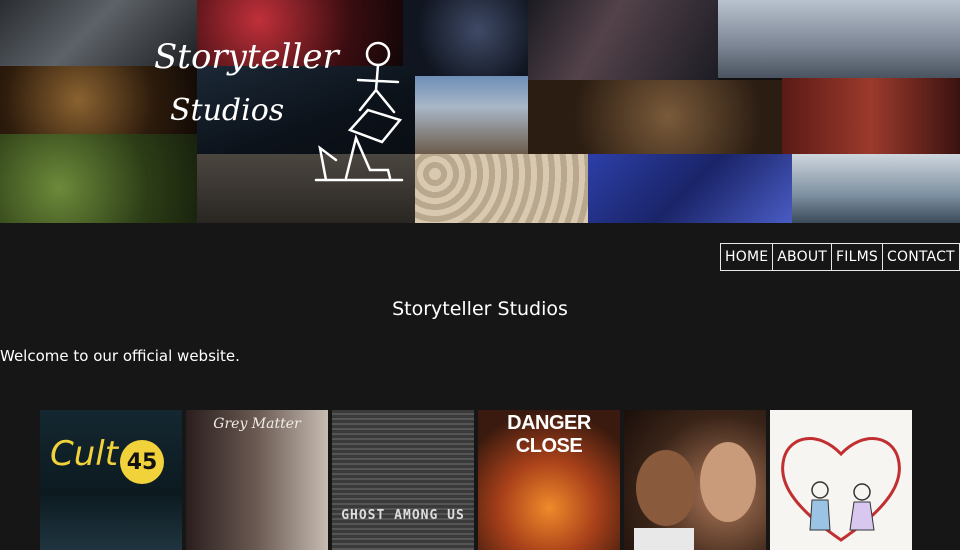 Image resolution: width=960 pixels, height=550 pixels. What do you see at coordinates (257, 424) in the screenshot?
I see `poster-title: Grey Matter` at bounding box center [257, 424].